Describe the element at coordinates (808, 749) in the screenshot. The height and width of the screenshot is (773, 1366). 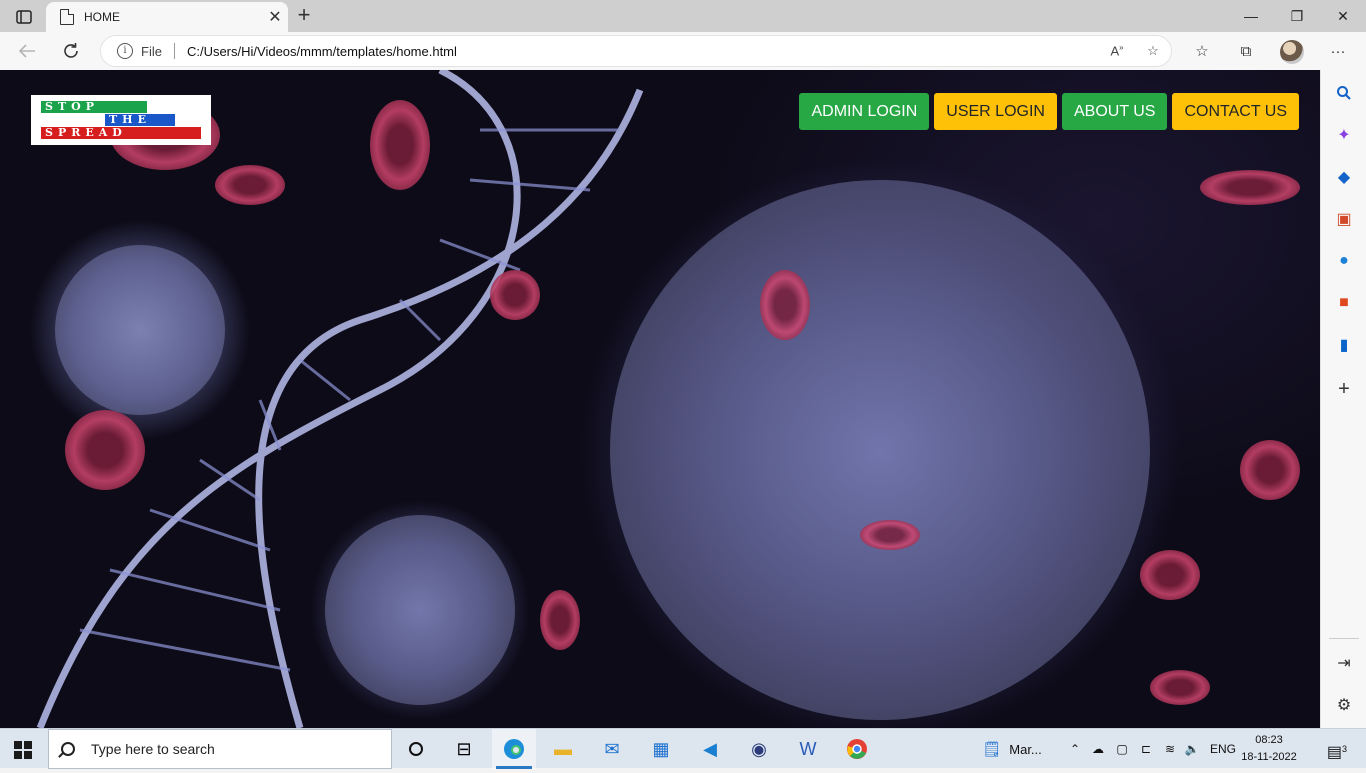
I see `word-icon: W` at that location.